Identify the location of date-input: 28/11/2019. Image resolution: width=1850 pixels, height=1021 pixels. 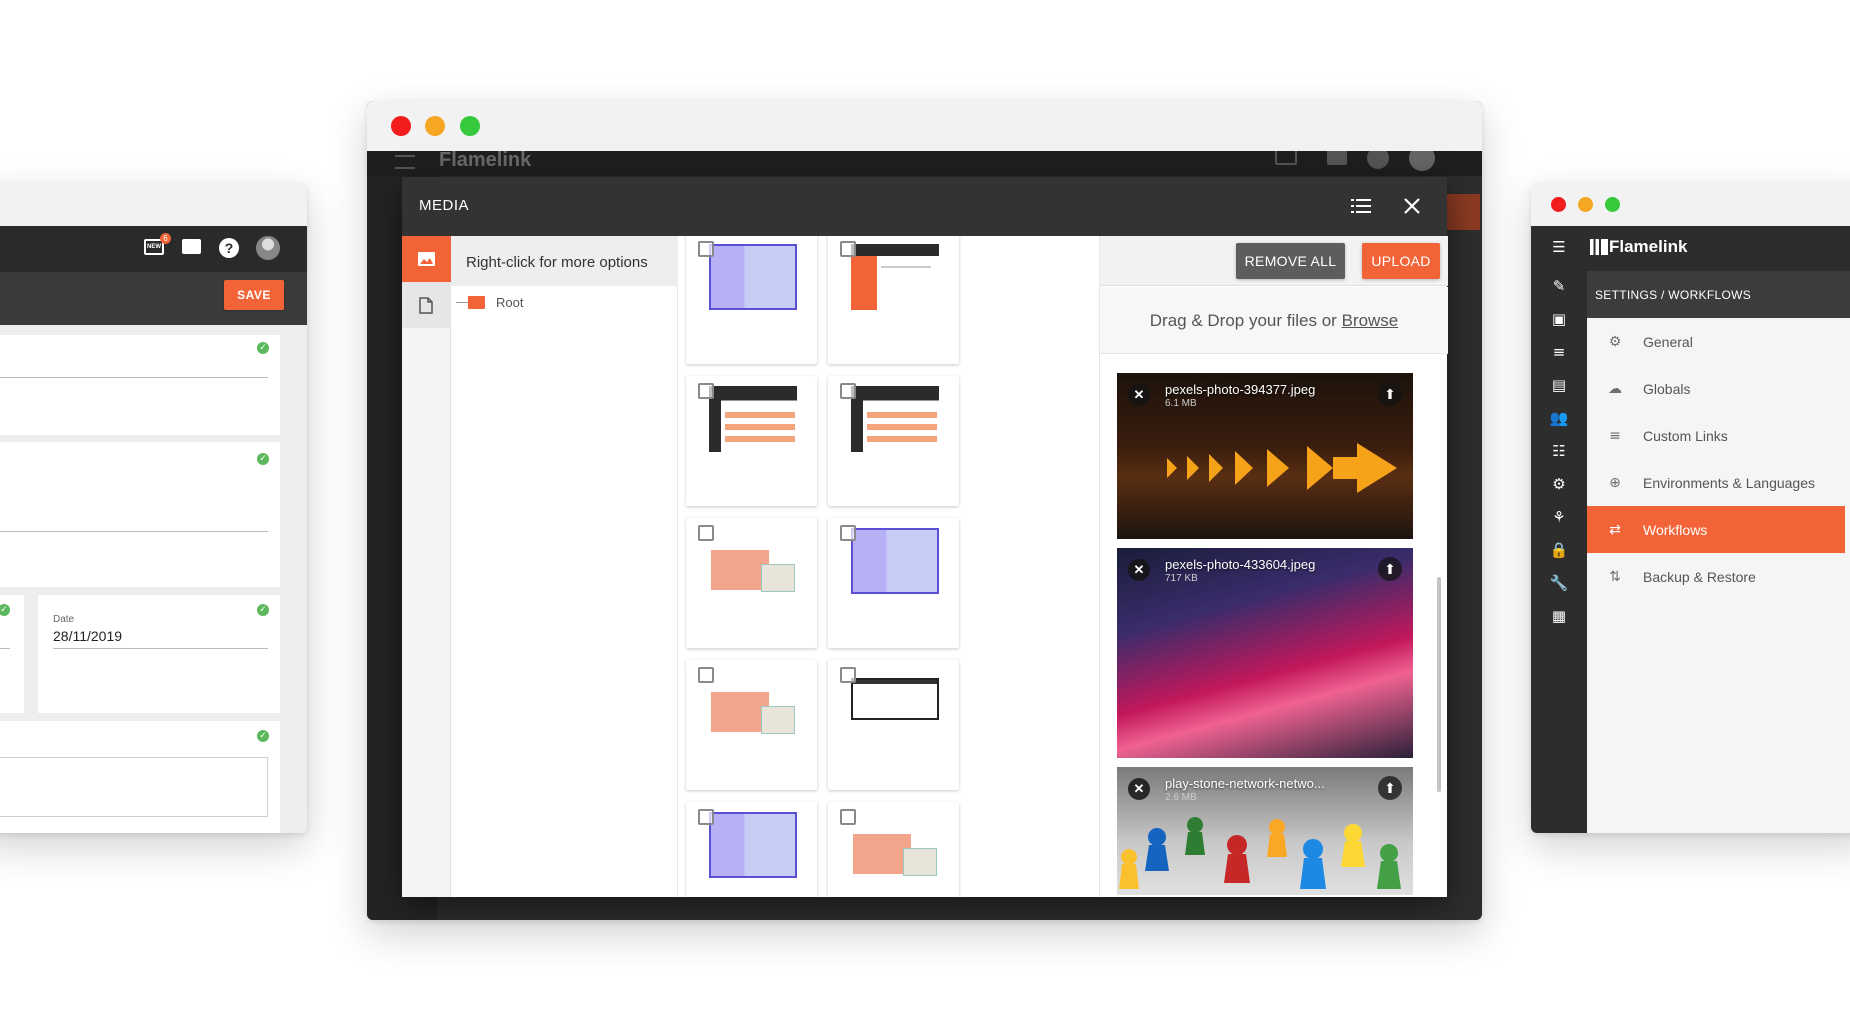
(87, 636).